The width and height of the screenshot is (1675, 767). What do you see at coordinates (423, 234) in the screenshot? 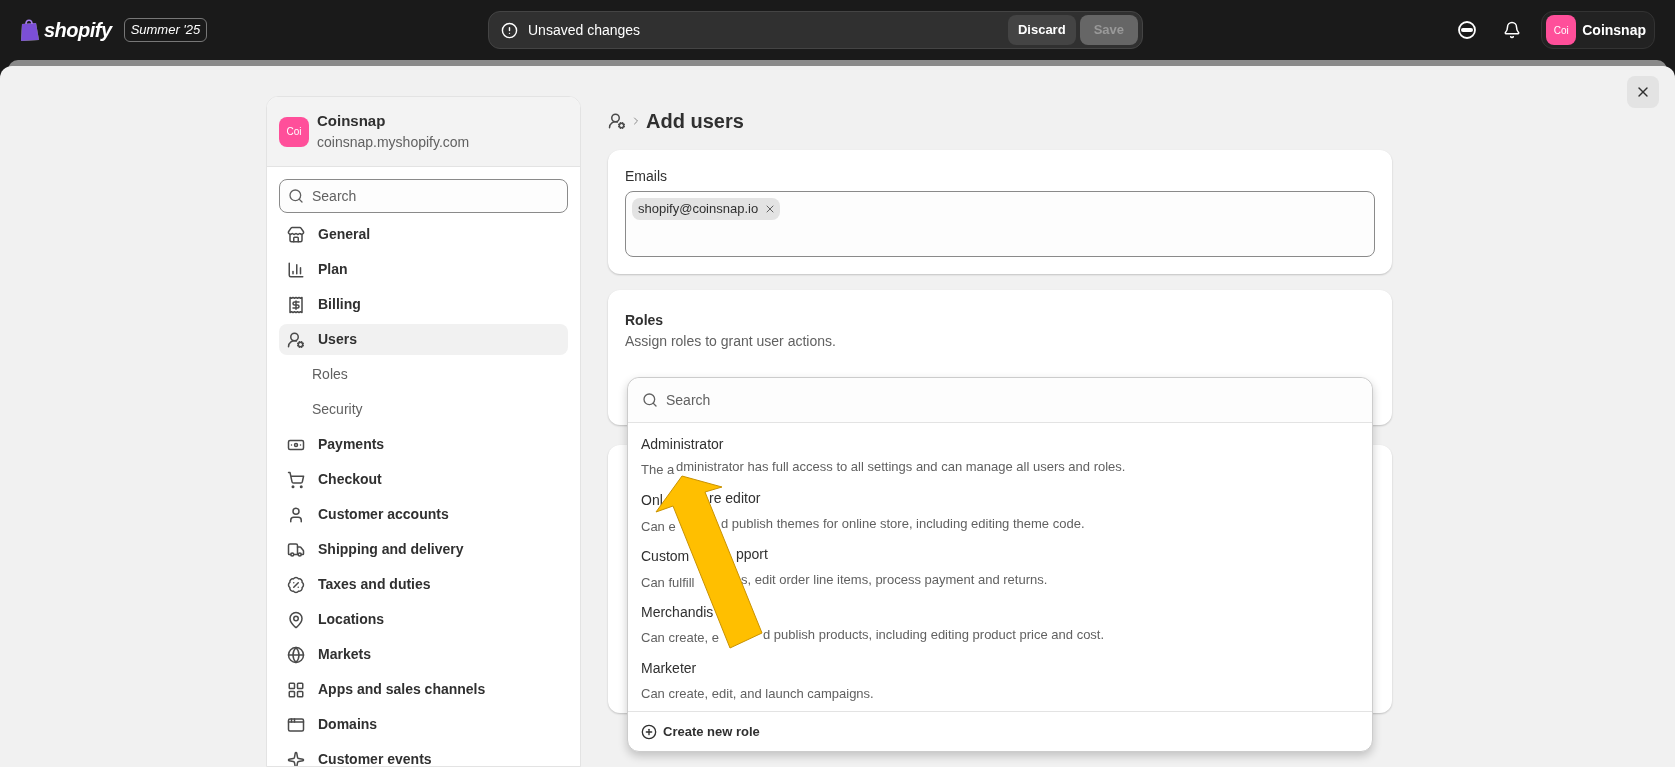
I see `sidebar-item: General` at bounding box center [423, 234].